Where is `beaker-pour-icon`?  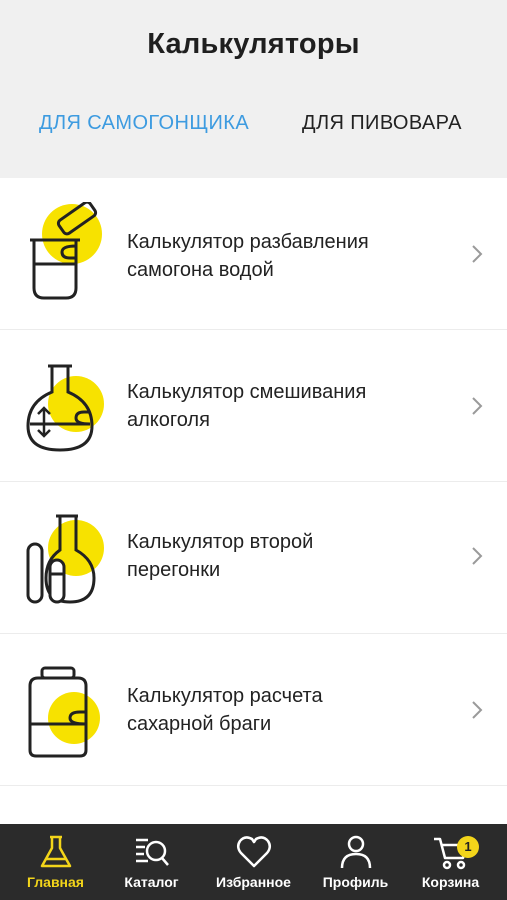 beaker-pour-icon is located at coordinates (66, 251).